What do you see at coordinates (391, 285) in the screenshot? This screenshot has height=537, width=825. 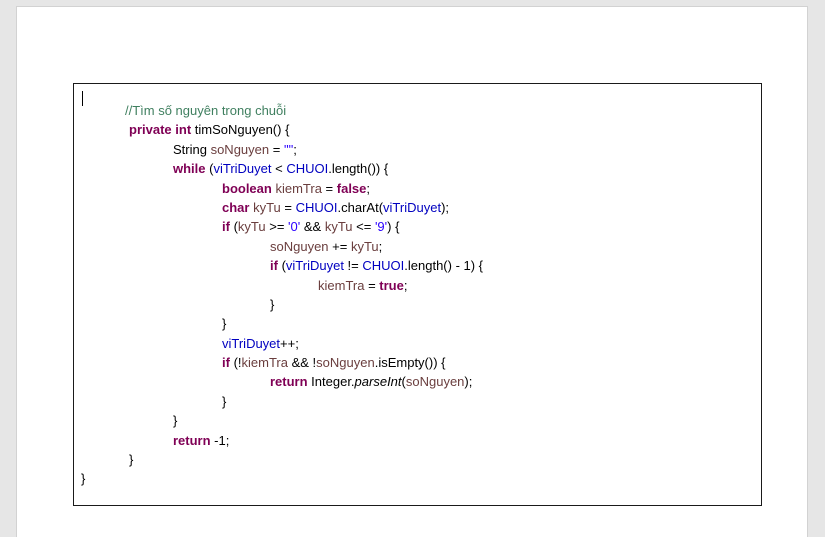 I see `code-token: true` at bounding box center [391, 285].